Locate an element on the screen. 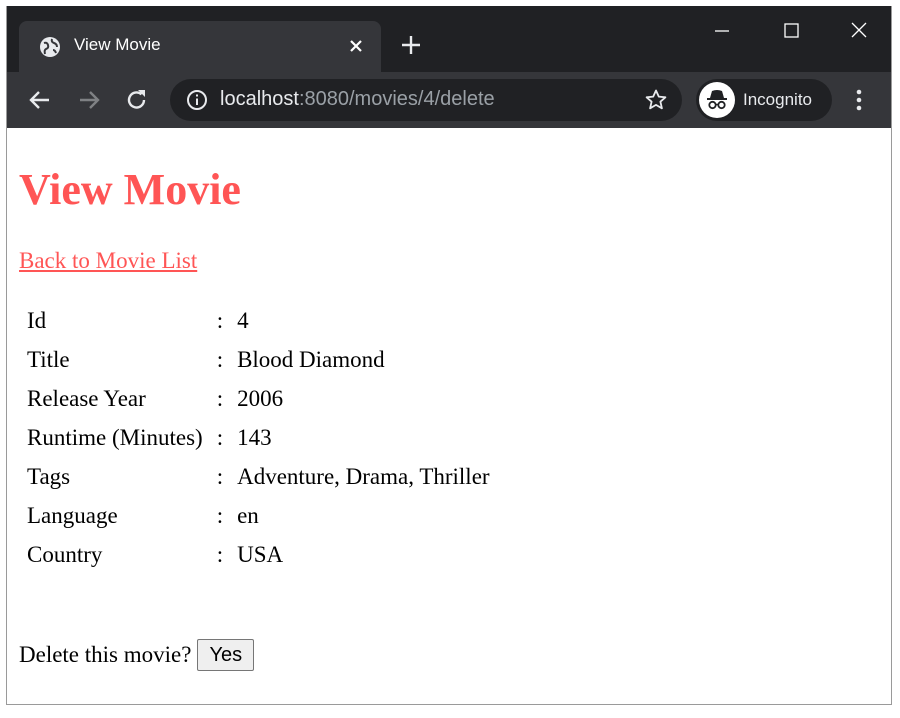 The image size is (900, 718). browser-tab: View Movie is located at coordinates (200, 46).